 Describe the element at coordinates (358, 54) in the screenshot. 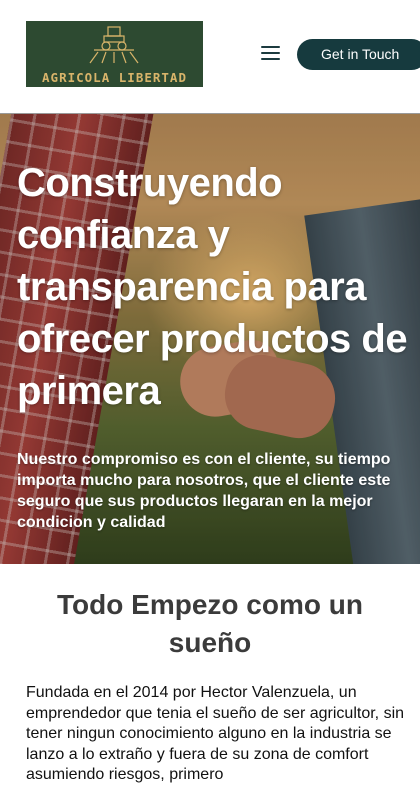

I see `get-in-touch-button: Get in Touch` at that location.